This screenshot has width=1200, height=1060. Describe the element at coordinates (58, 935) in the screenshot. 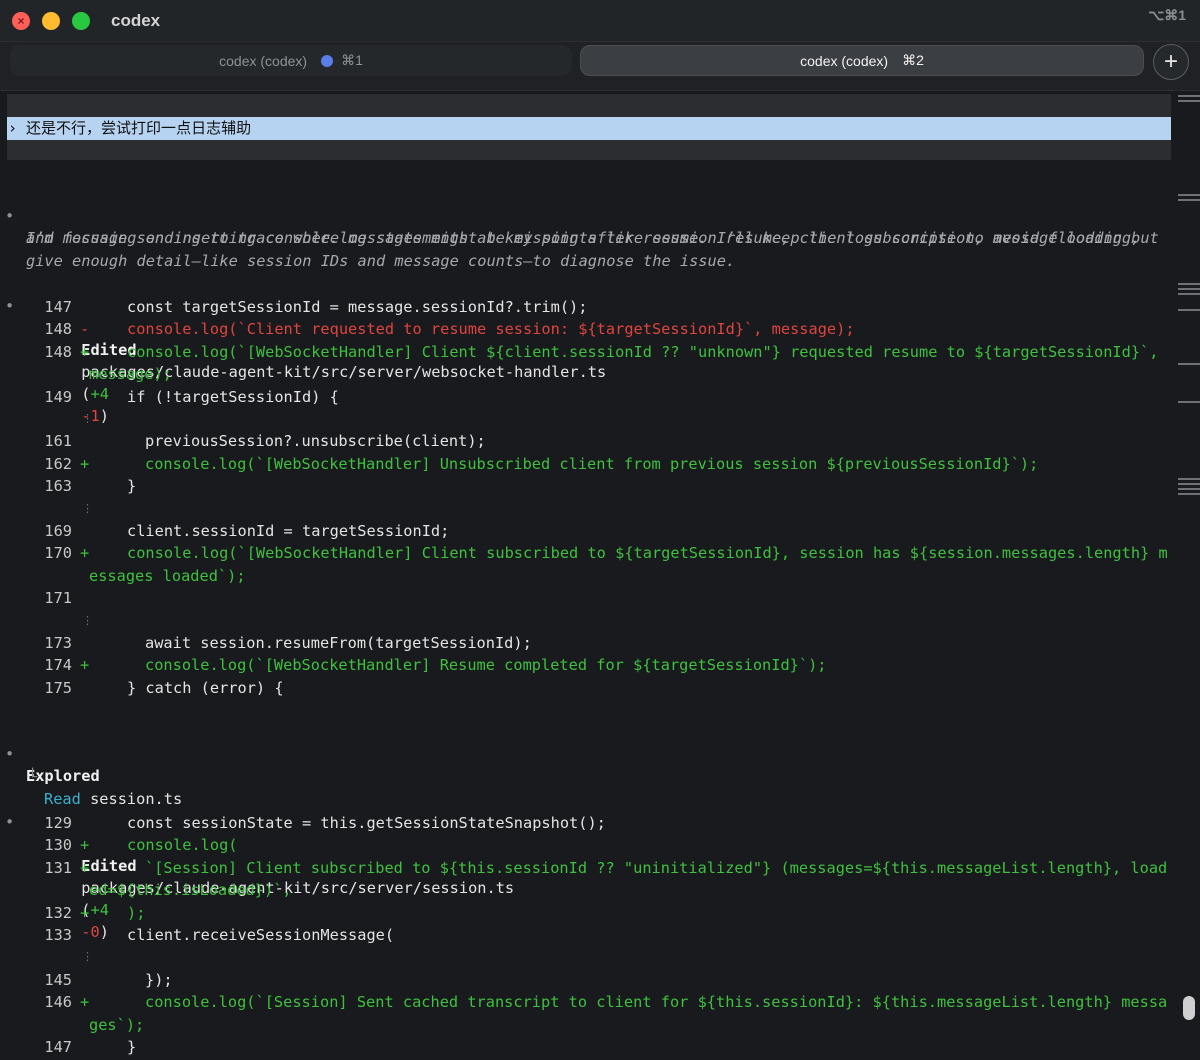

I see `line-number: 133` at that location.